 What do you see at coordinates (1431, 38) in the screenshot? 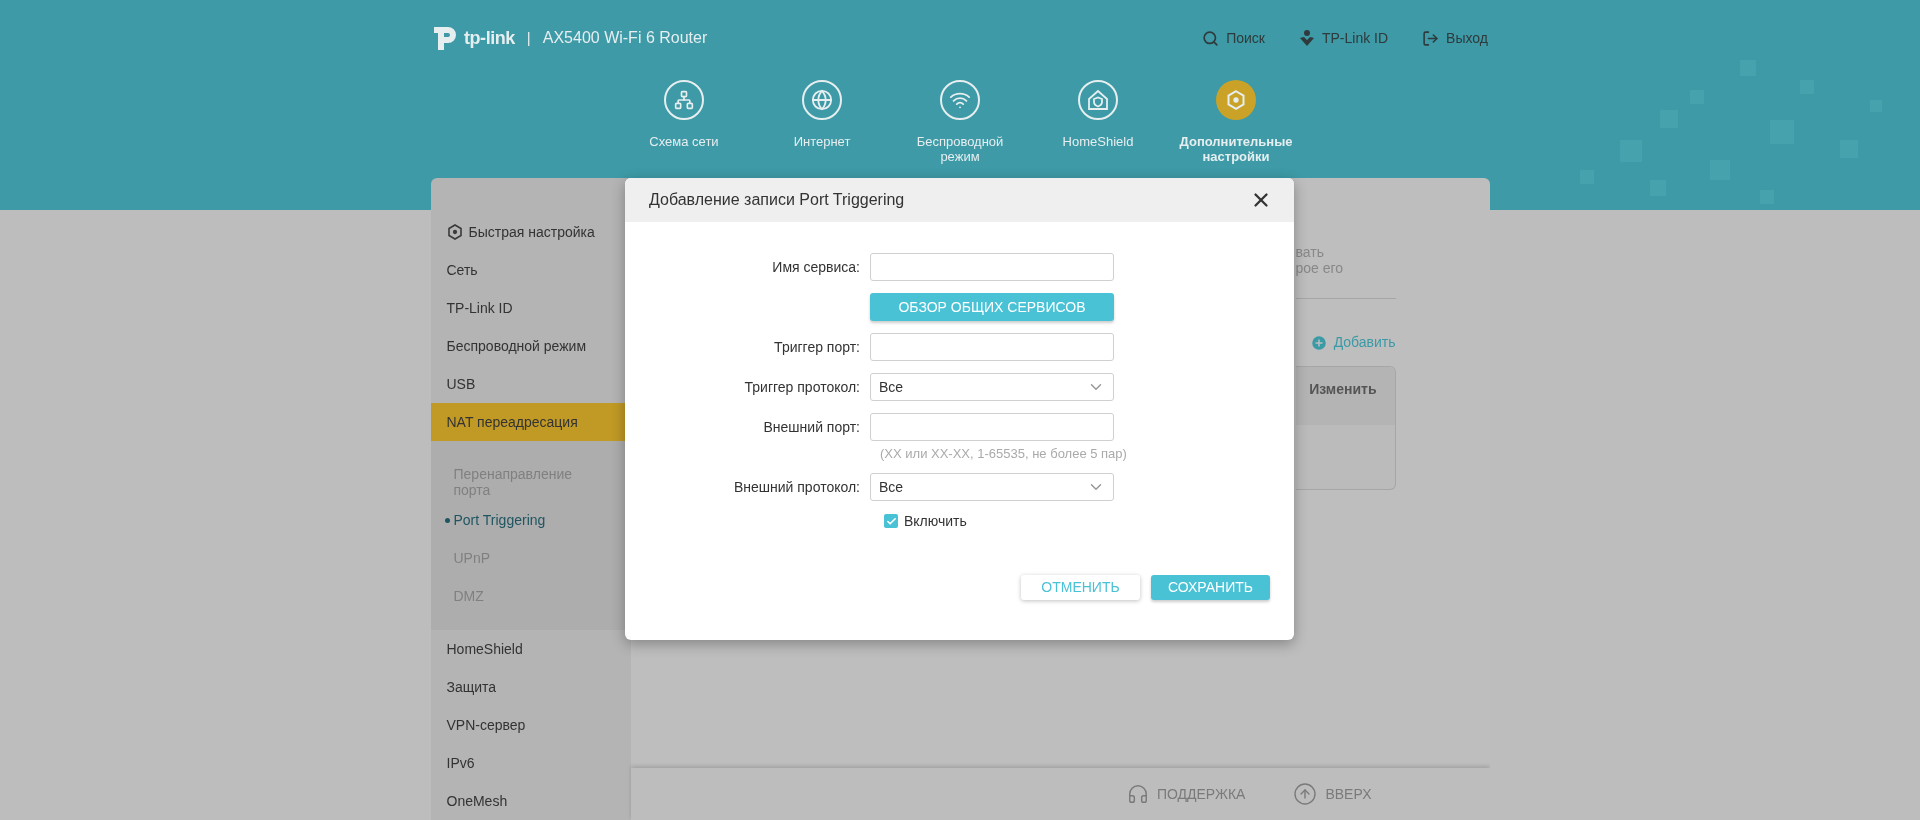
I see `logout-icon` at bounding box center [1431, 38].